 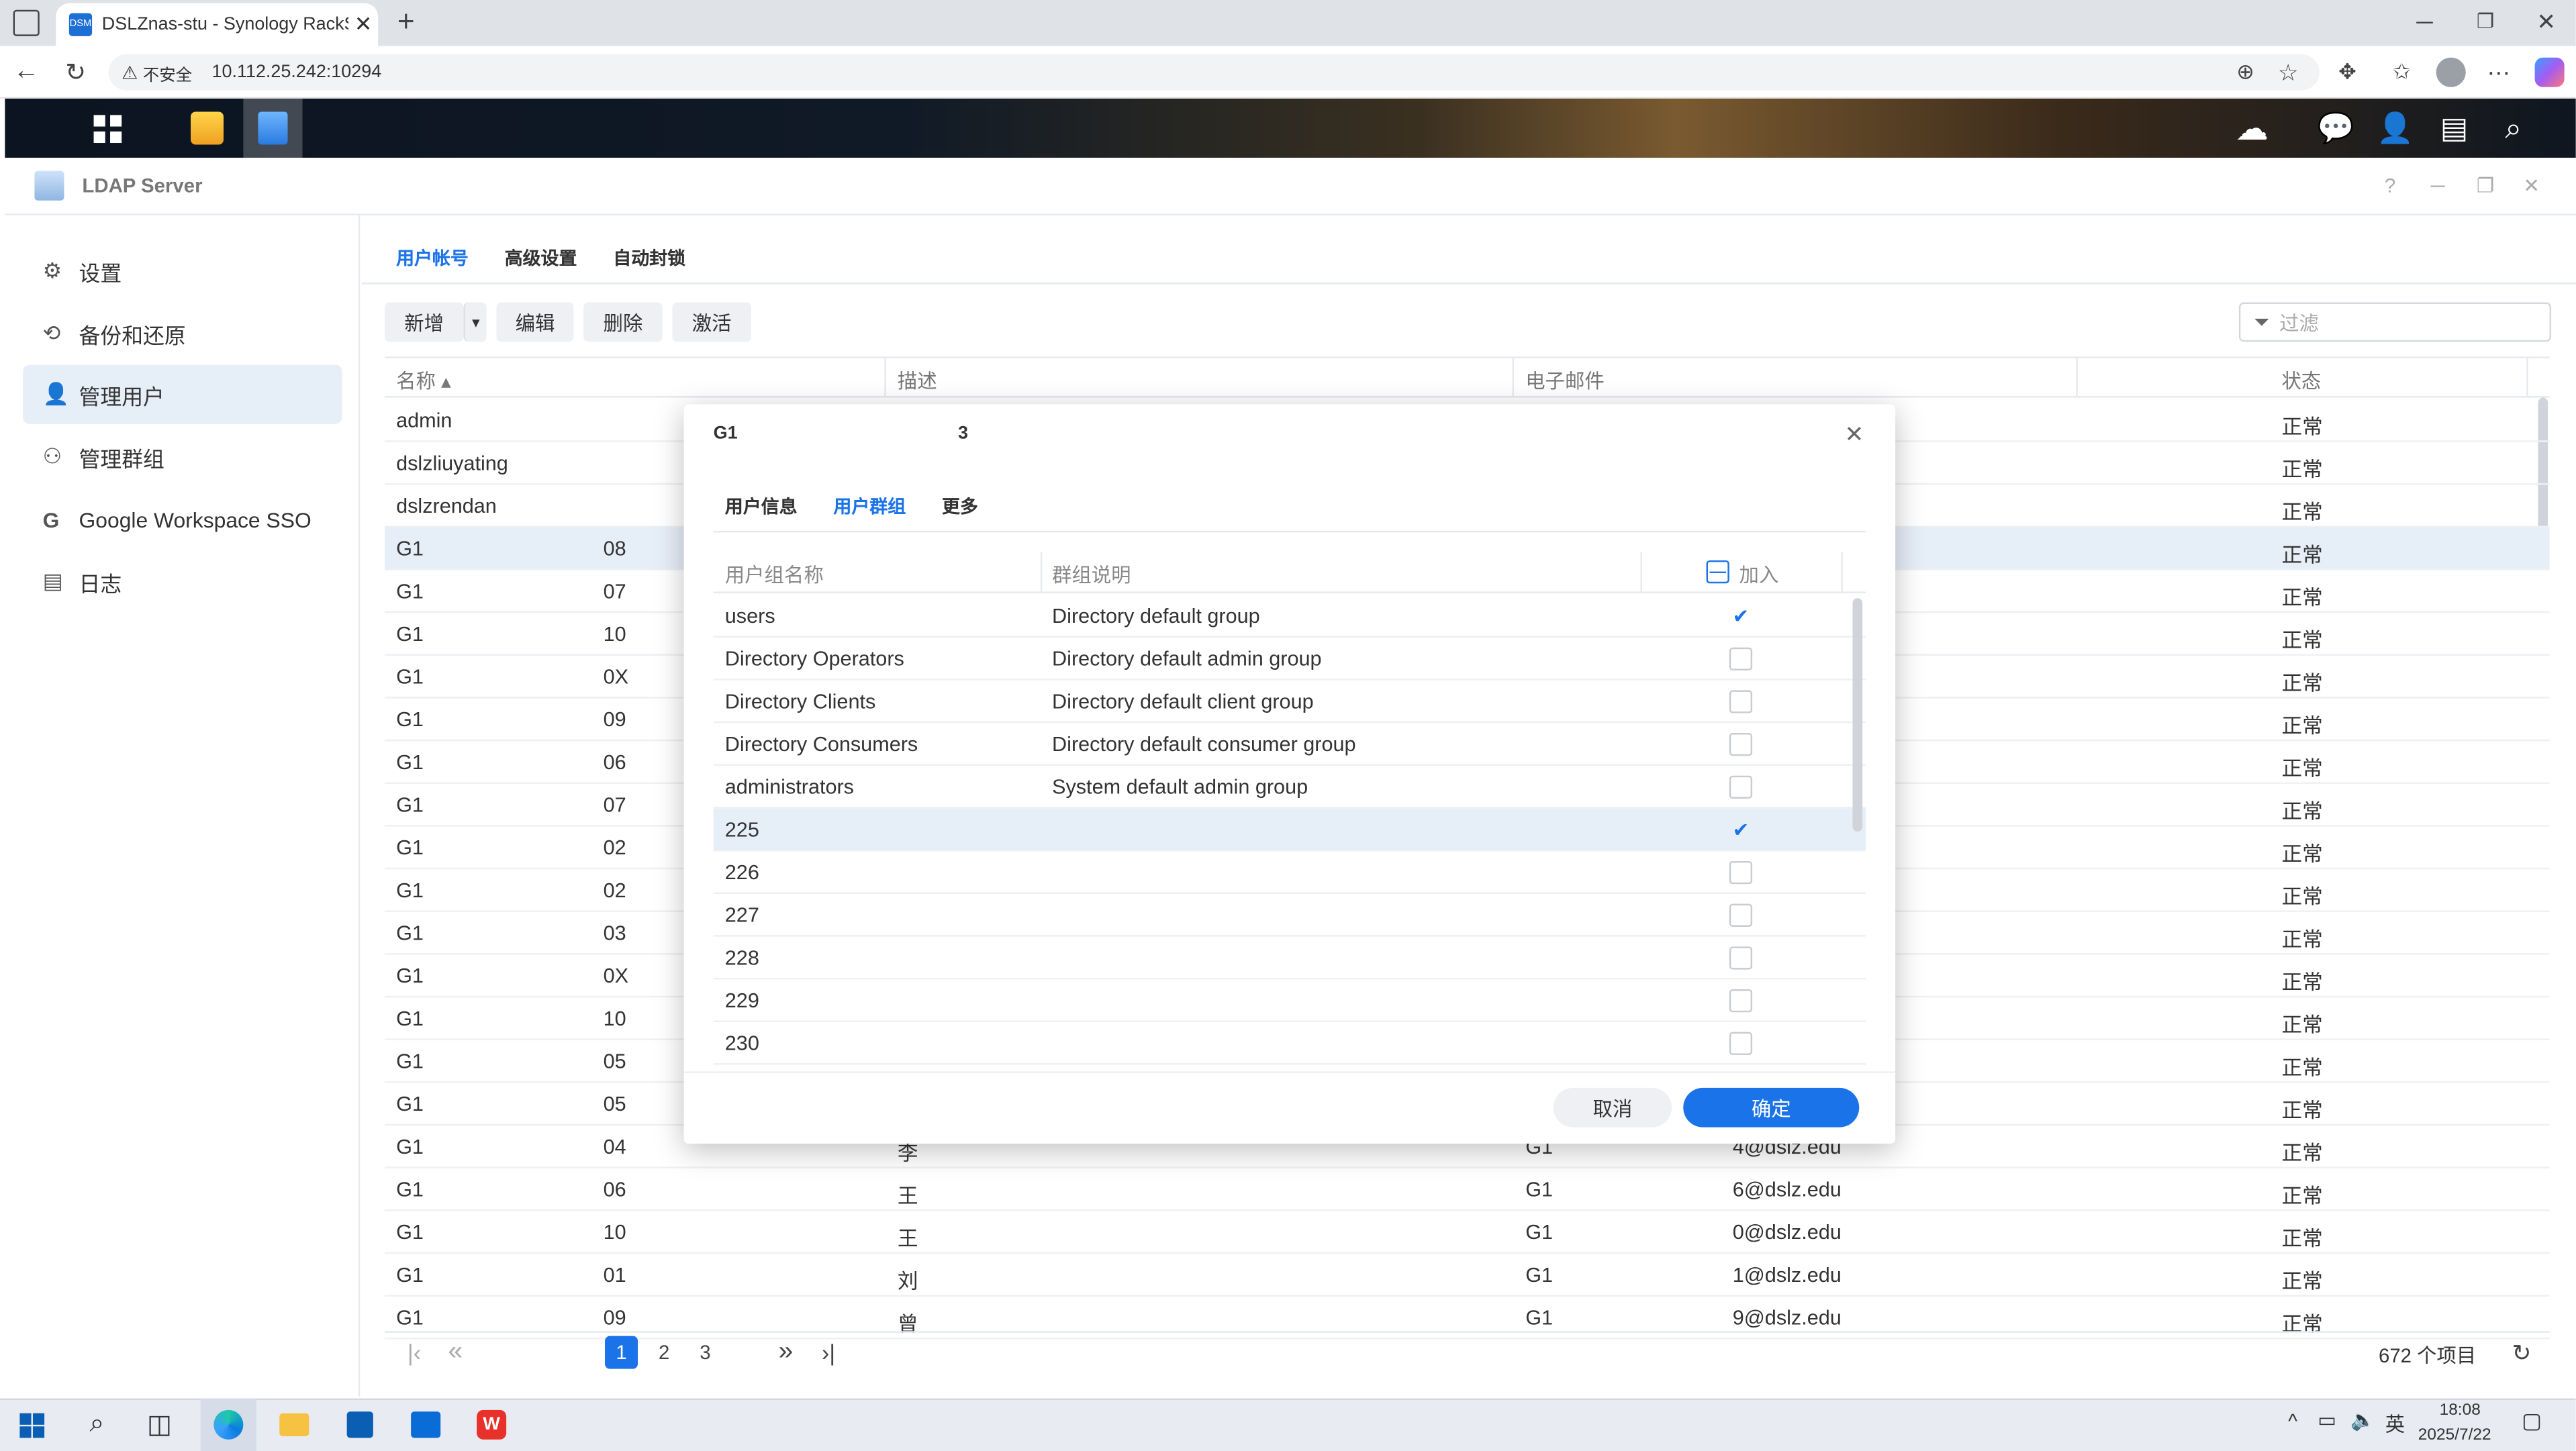 I want to click on column-status: 状态, so click(x=2302, y=381).